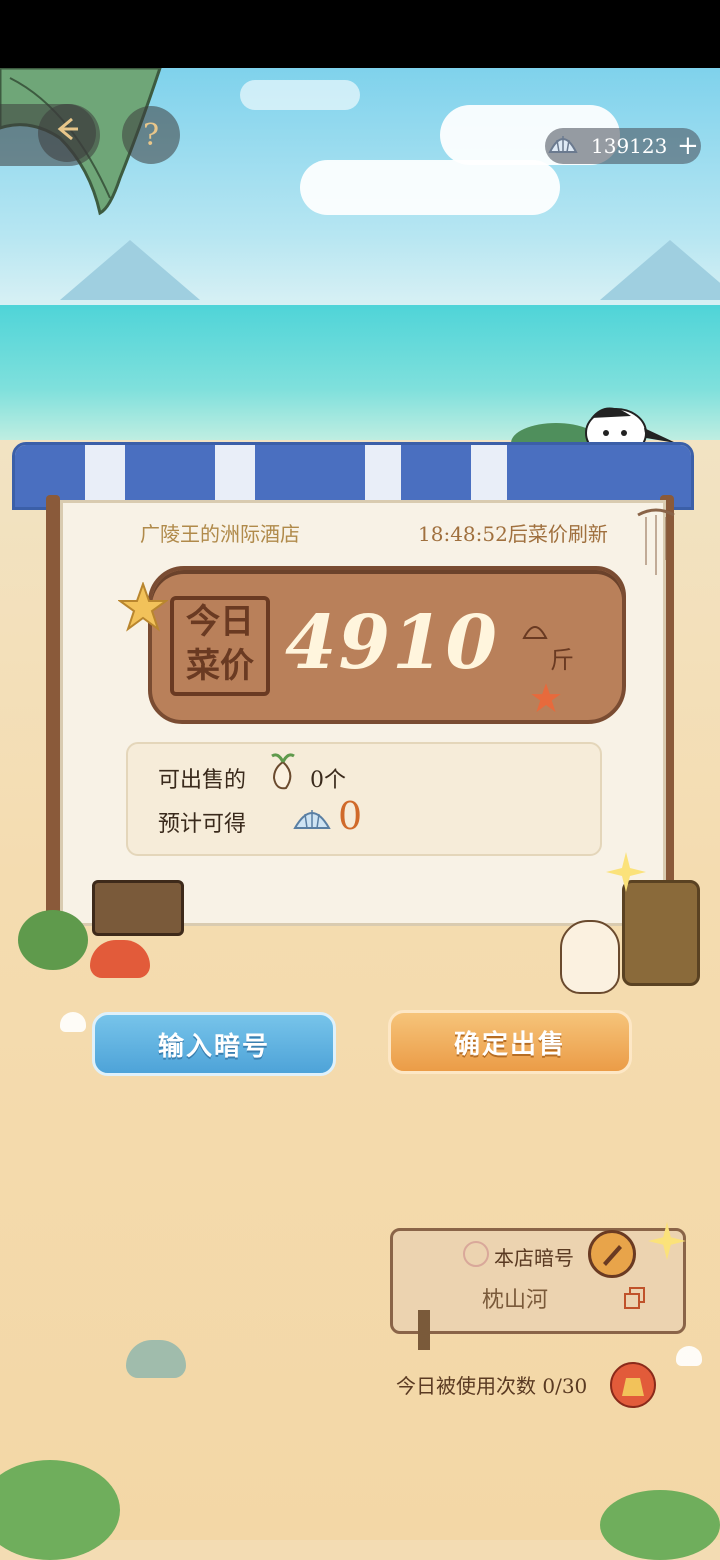 The image size is (720, 1560). What do you see at coordinates (546, 700) in the screenshot?
I see `red-starfish-icon` at bounding box center [546, 700].